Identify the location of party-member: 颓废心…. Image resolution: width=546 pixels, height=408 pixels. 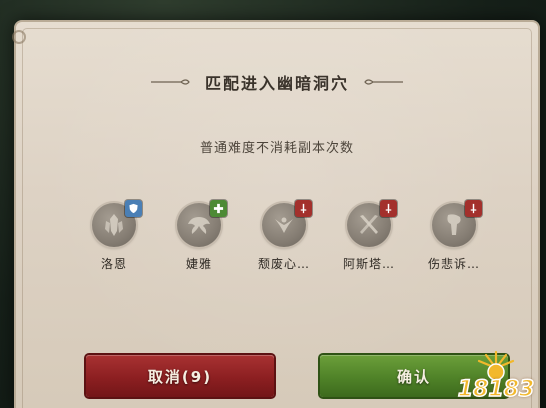
(284, 236).